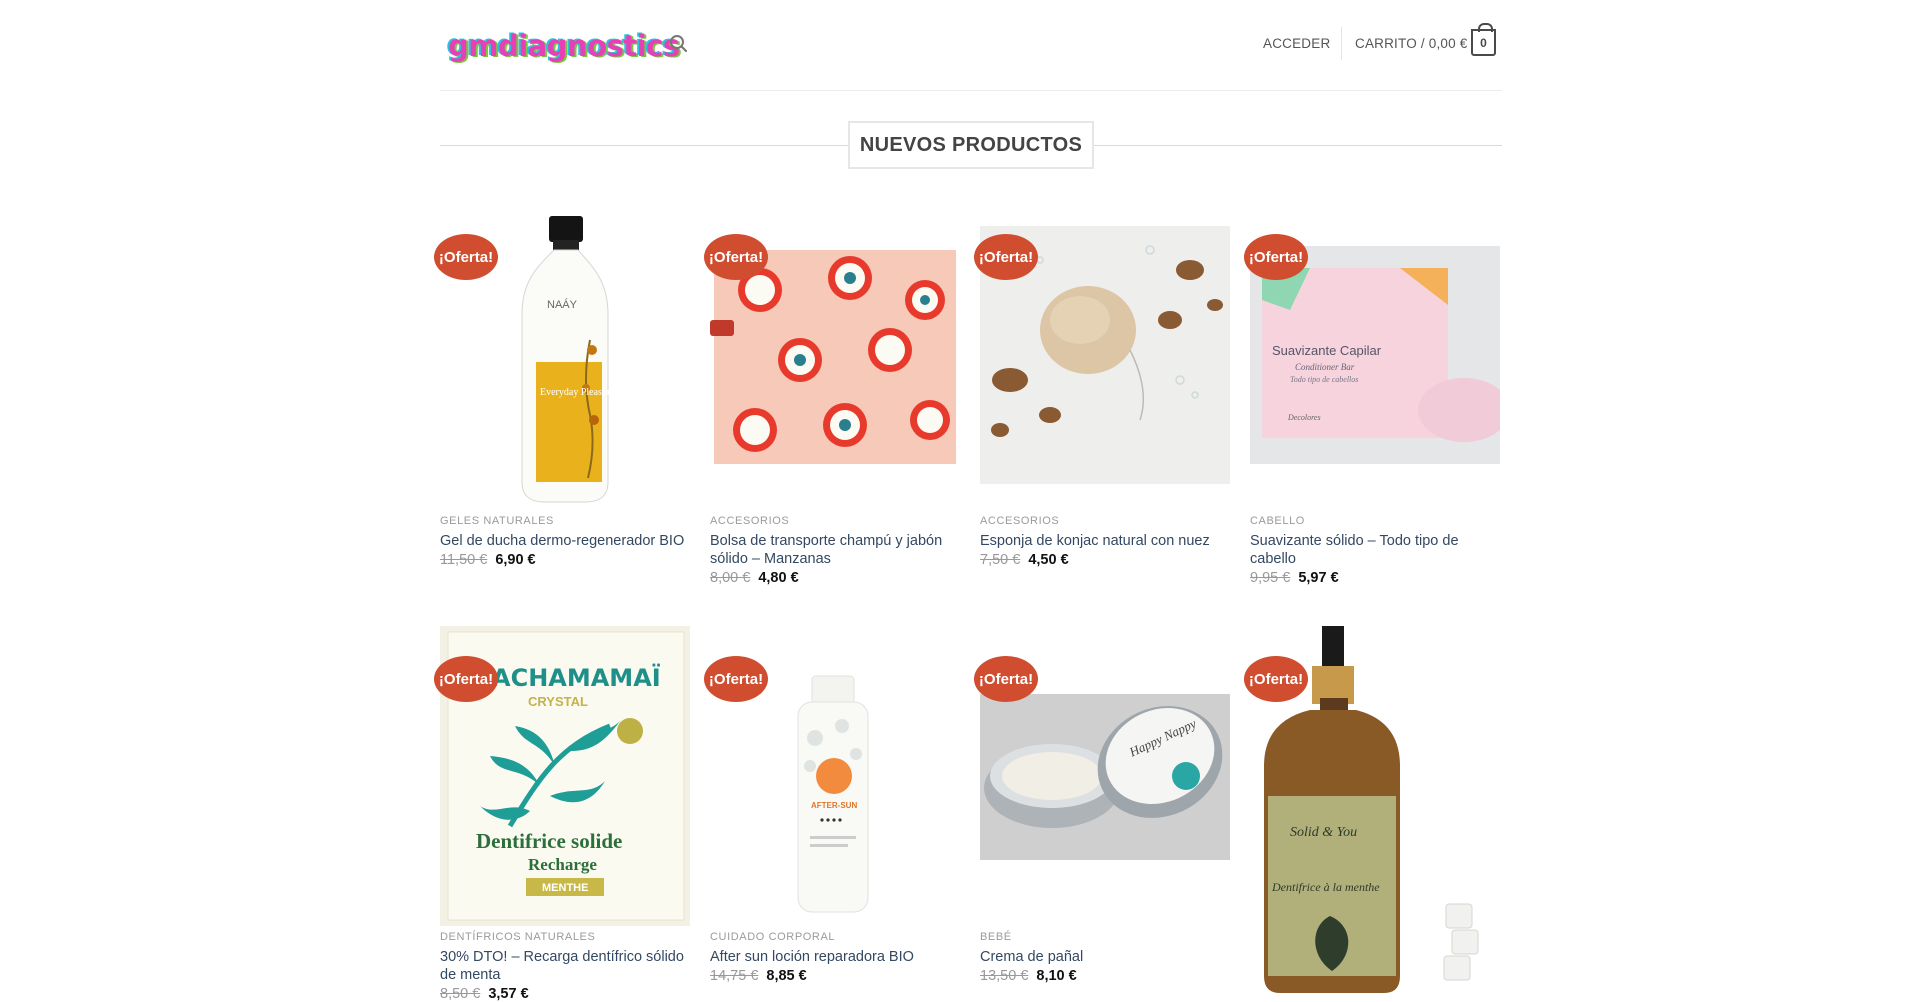 This screenshot has height=1002, width=1920. I want to click on product-old-price: 13,50 €, so click(1004, 976).